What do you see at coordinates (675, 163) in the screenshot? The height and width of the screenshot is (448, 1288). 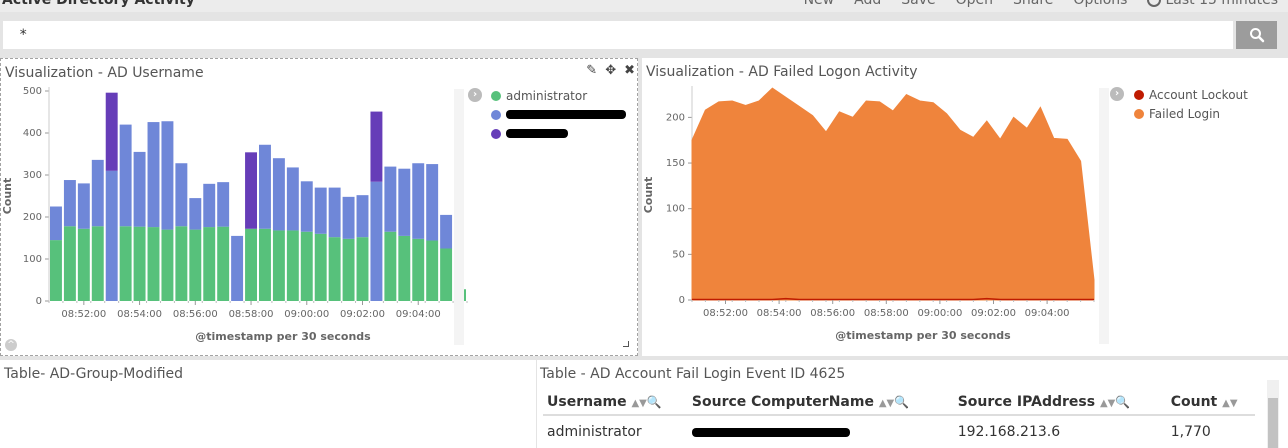 I see `y-tick-label: 150` at bounding box center [675, 163].